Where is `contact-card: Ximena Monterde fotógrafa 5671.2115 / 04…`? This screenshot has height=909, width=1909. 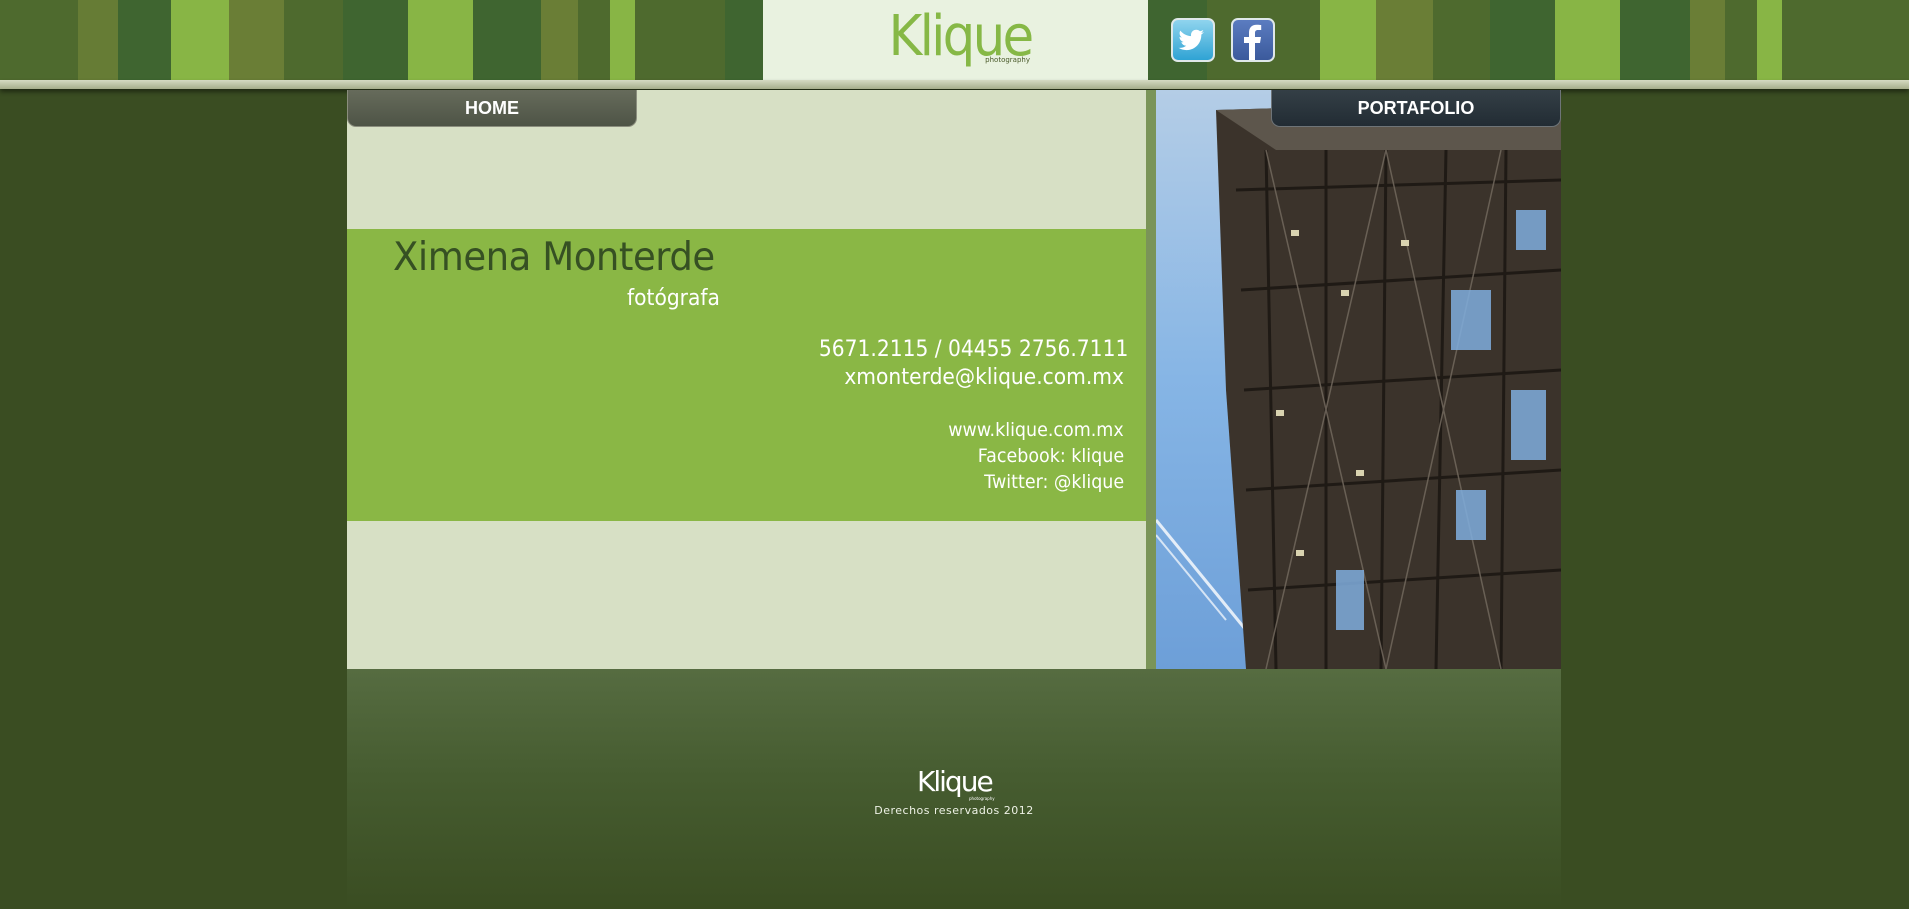 contact-card: Ximena Monterde fotógrafa 5671.2115 / 04… is located at coordinates (746, 375).